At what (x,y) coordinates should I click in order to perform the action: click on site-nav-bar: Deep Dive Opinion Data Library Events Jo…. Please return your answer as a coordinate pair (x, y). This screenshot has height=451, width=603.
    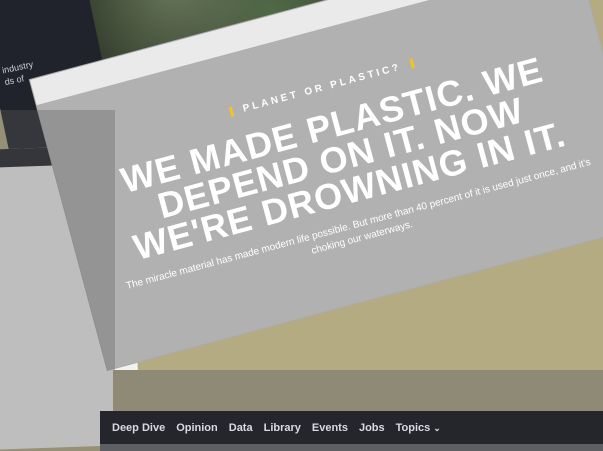
    Looking at the image, I should click on (351, 427).